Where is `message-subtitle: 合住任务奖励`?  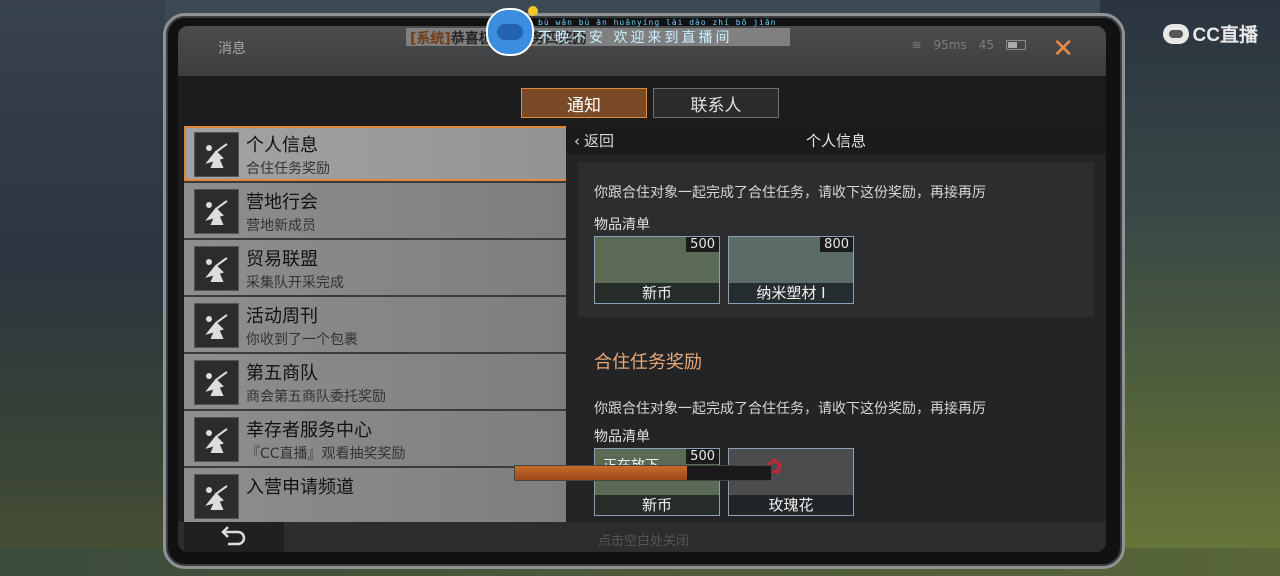
message-subtitle: 合住任务奖励 is located at coordinates (288, 169).